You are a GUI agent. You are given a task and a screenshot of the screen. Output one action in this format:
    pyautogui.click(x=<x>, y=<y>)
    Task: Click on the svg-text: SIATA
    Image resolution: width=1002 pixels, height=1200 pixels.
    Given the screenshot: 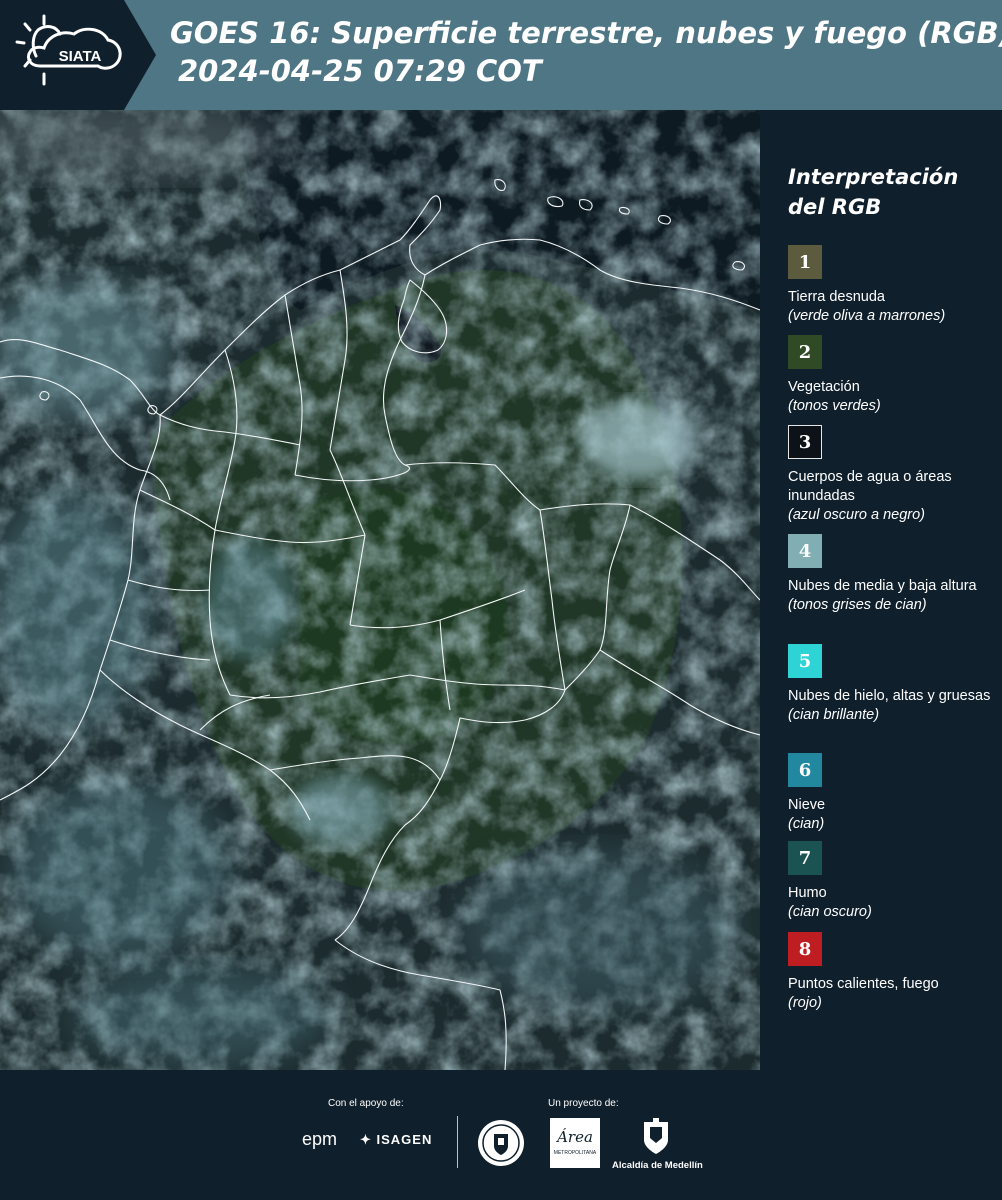 What is the action you would take?
    pyautogui.click(x=80, y=56)
    